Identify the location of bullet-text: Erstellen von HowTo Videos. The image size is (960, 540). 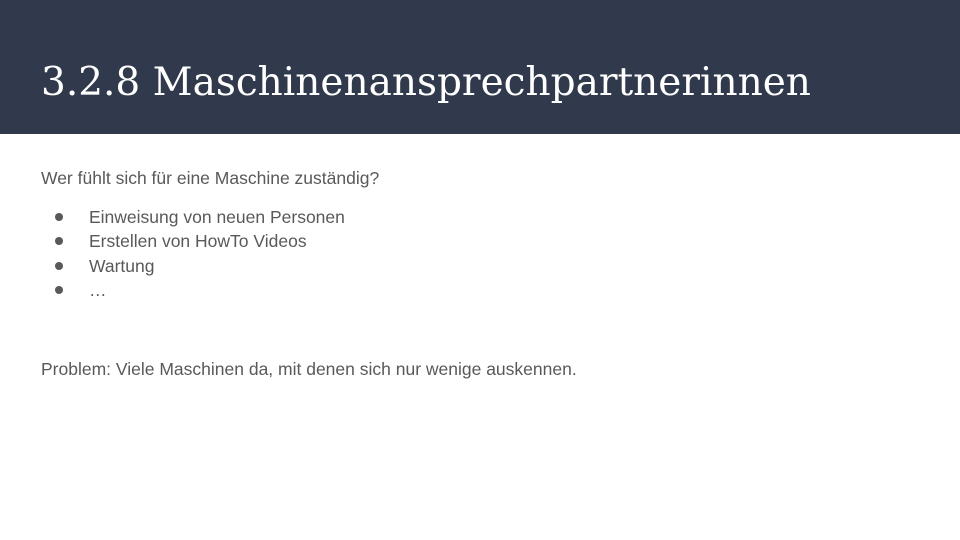
(198, 241).